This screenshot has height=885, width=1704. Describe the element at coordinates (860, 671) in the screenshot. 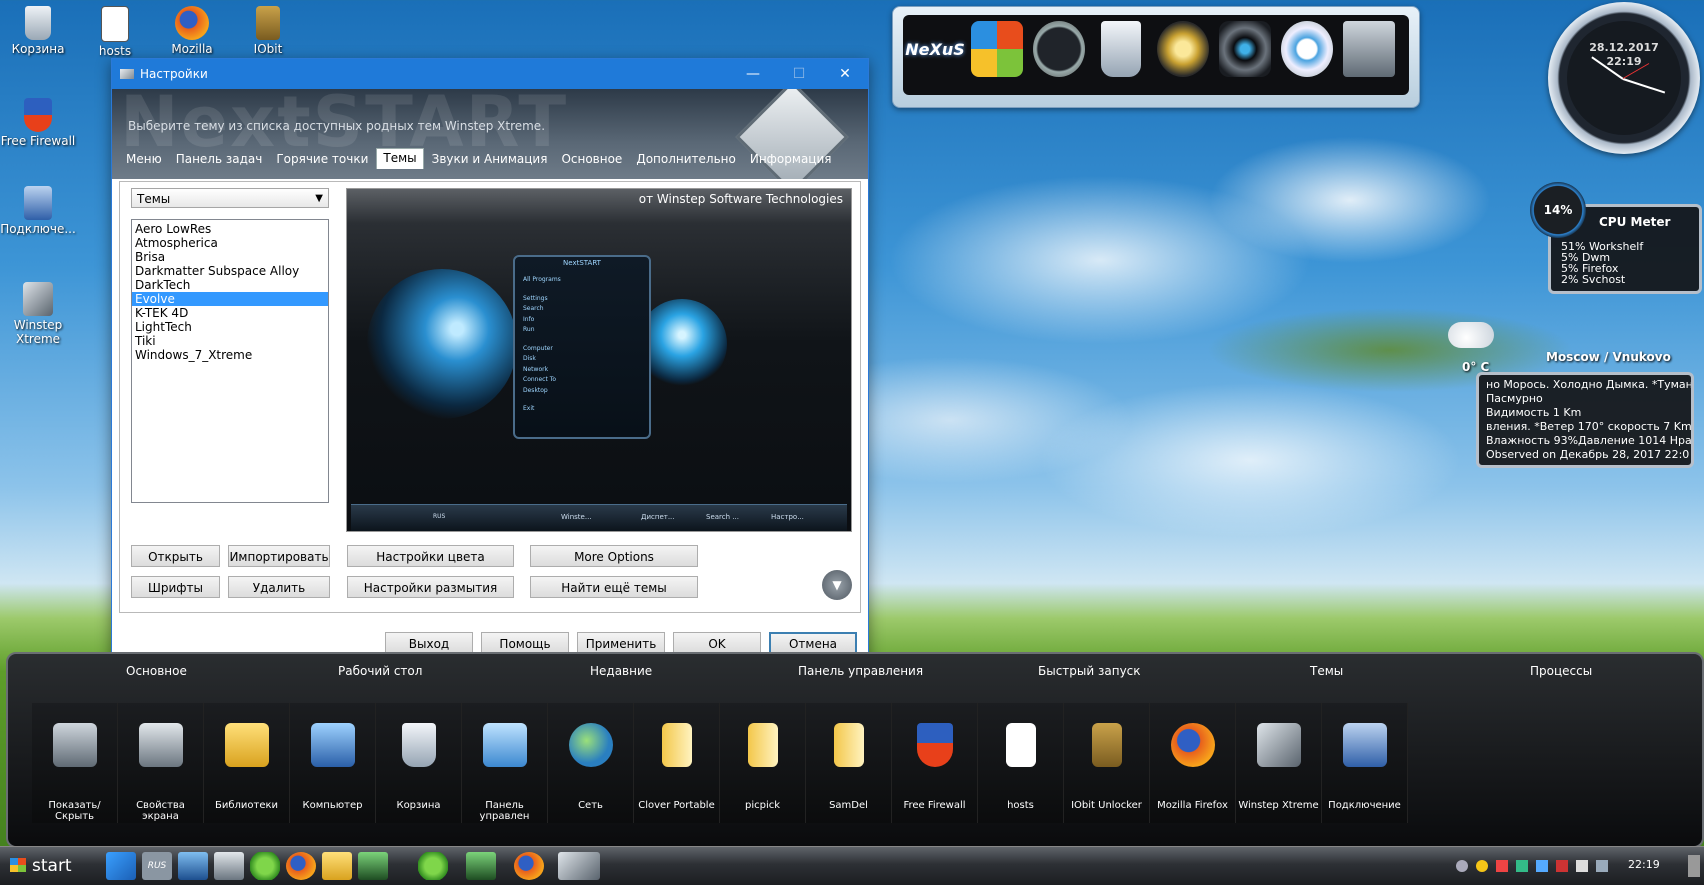

I see `dock-tab-control-panel: Панель управления` at that location.